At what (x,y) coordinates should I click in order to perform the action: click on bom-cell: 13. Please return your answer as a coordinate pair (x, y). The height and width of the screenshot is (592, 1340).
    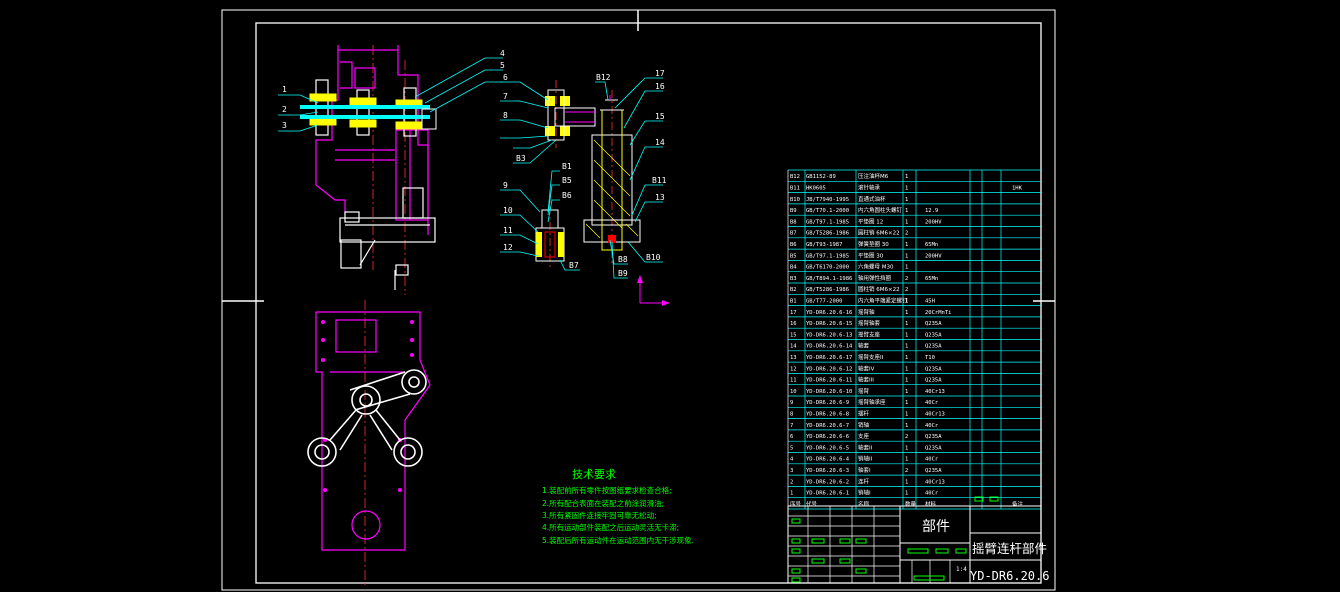
    Looking at the image, I should click on (793, 358).